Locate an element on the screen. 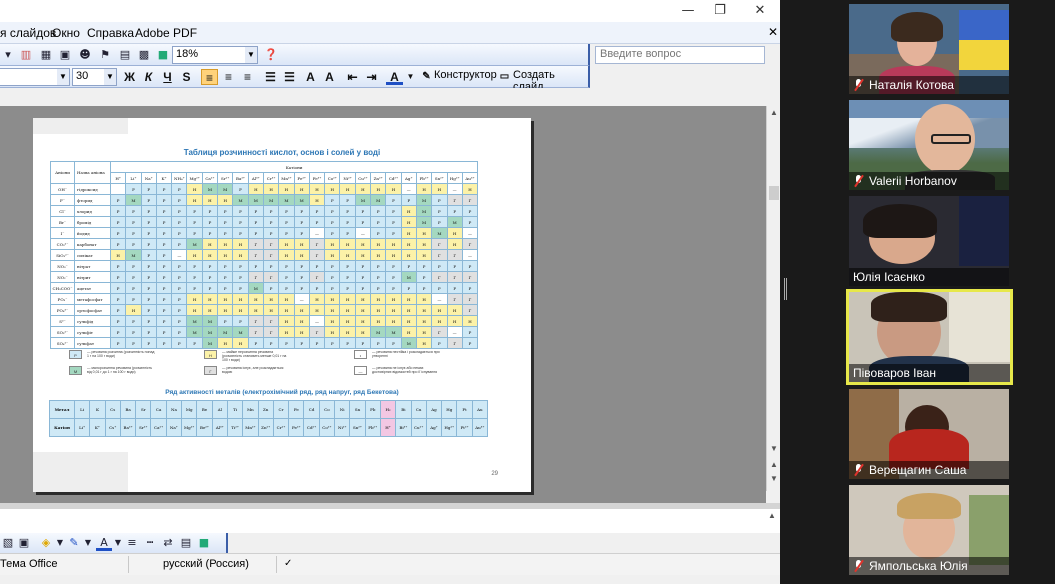  menu-slideshow: я слайдов is located at coordinates (28, 33).